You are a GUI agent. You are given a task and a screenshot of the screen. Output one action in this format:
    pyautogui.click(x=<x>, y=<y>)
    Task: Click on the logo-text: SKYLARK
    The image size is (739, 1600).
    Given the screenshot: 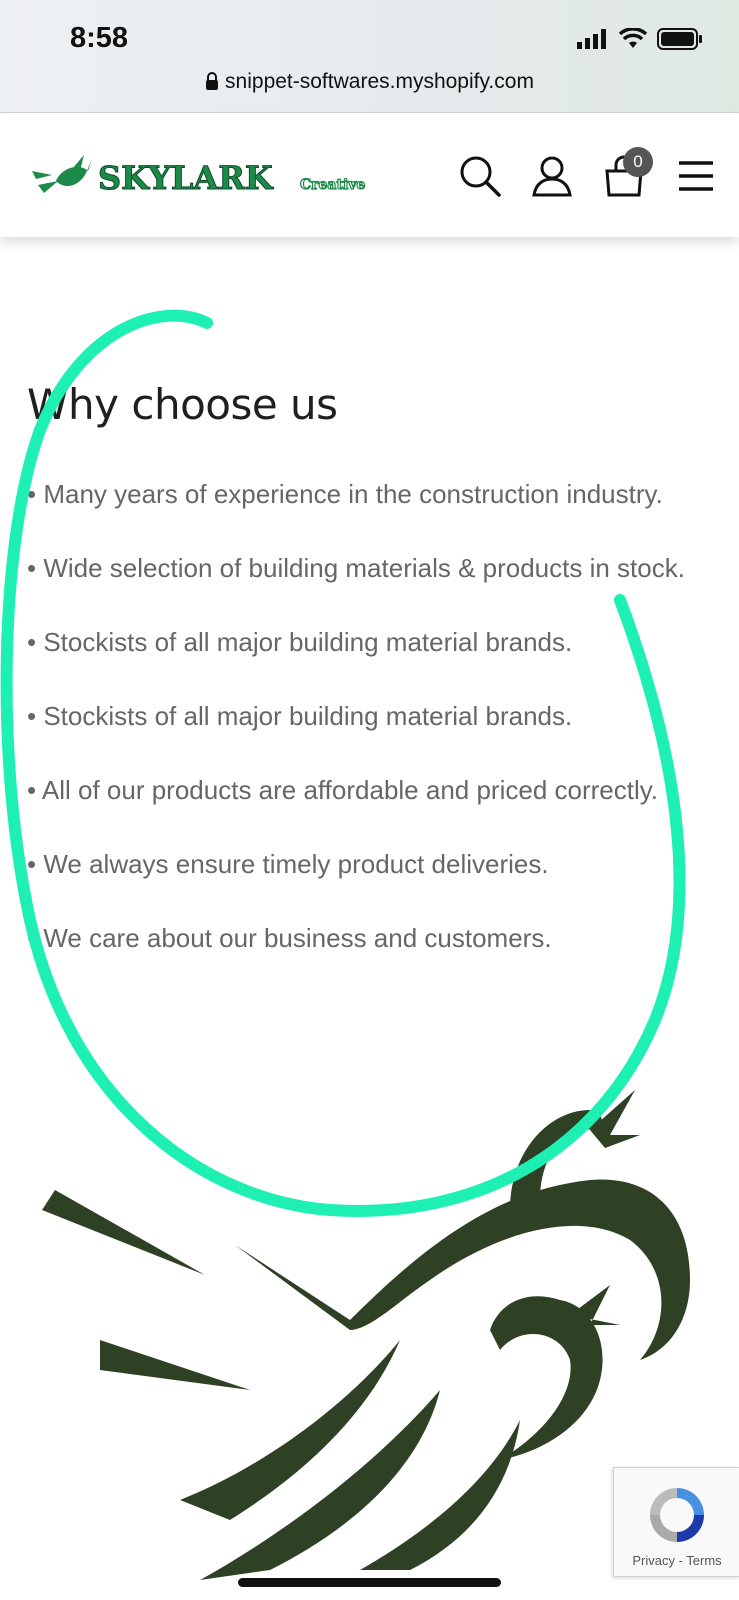 What is the action you would take?
    pyautogui.click(x=186, y=178)
    